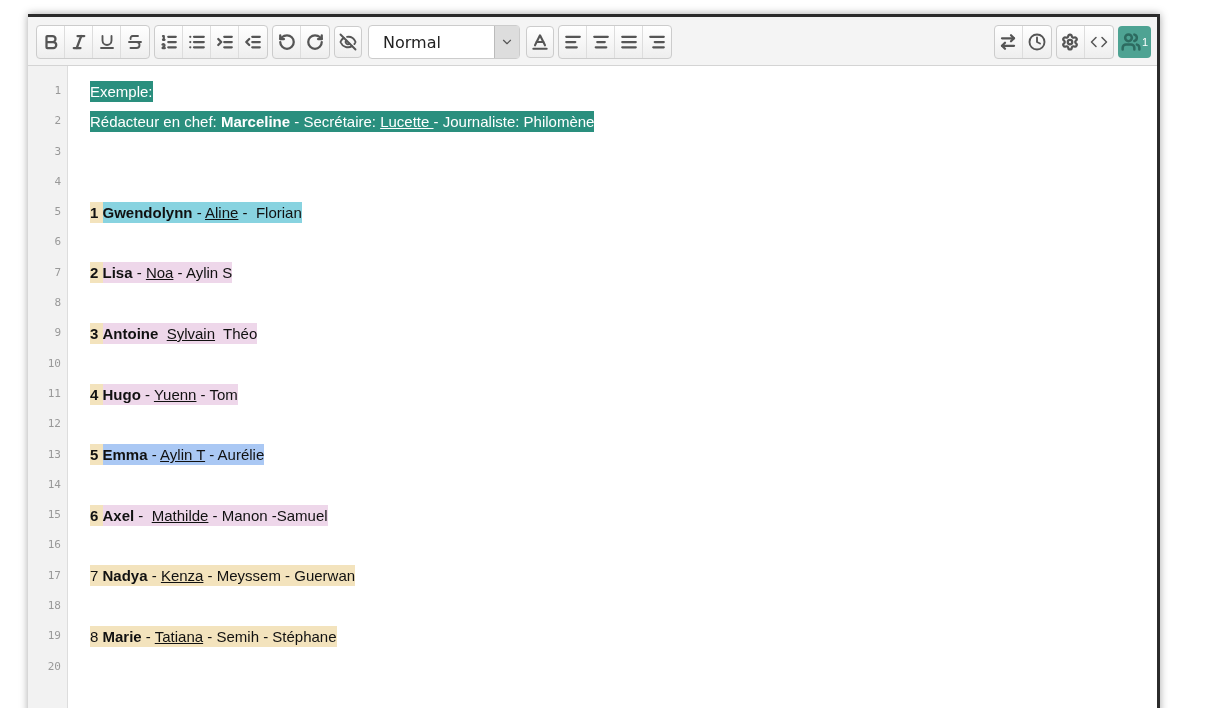 This screenshot has height=708, width=1220. What do you see at coordinates (54, 575) in the screenshot?
I see `line-number: 17` at bounding box center [54, 575].